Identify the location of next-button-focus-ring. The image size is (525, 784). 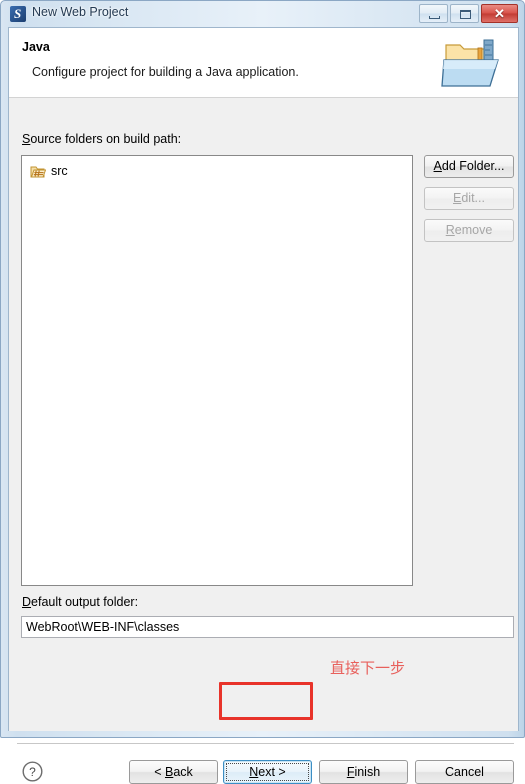
(267, 772).